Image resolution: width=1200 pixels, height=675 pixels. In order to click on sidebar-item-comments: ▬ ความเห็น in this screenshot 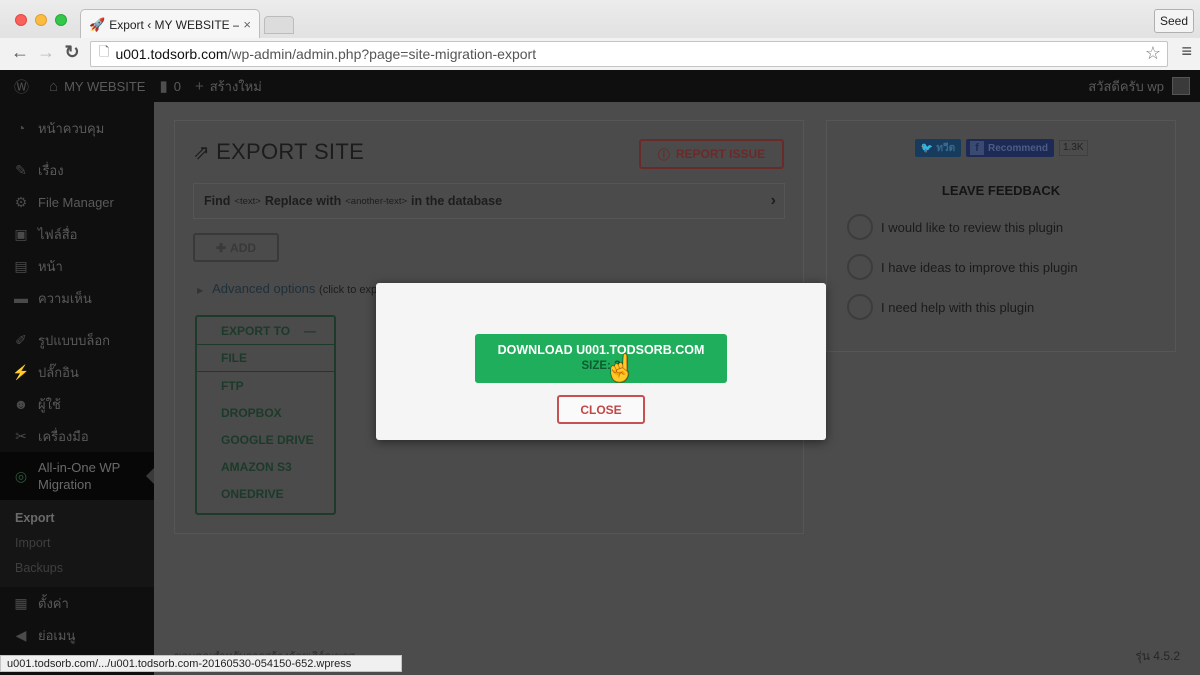, I will do `click(77, 298)`.